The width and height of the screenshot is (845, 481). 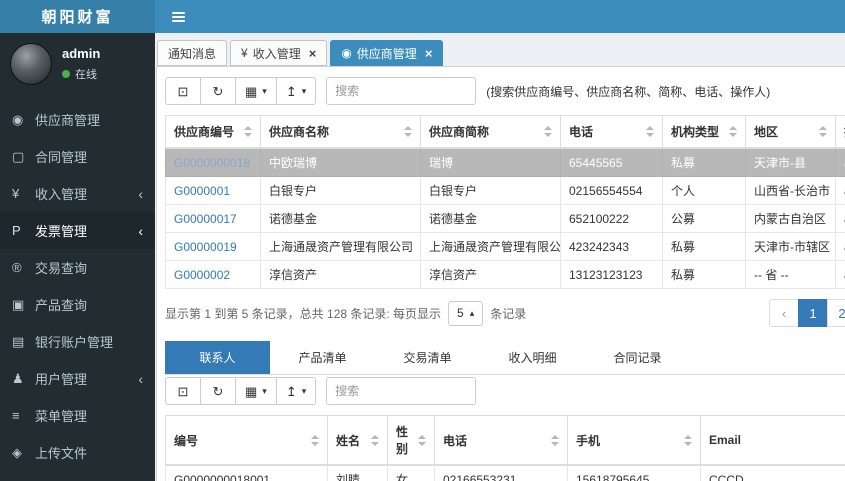 What do you see at coordinates (500, 52) in the screenshot?
I see `tab-bar: 通知消息 ¥ 收入管理 × ◉ 供应商管理 ×` at bounding box center [500, 52].